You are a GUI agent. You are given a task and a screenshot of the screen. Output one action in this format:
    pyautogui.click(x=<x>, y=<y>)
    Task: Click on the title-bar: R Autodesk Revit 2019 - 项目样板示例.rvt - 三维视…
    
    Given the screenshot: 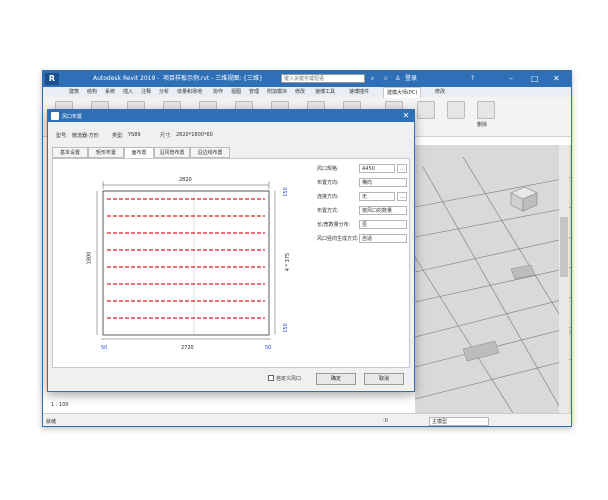 What is the action you would take?
    pyautogui.click(x=307, y=79)
    